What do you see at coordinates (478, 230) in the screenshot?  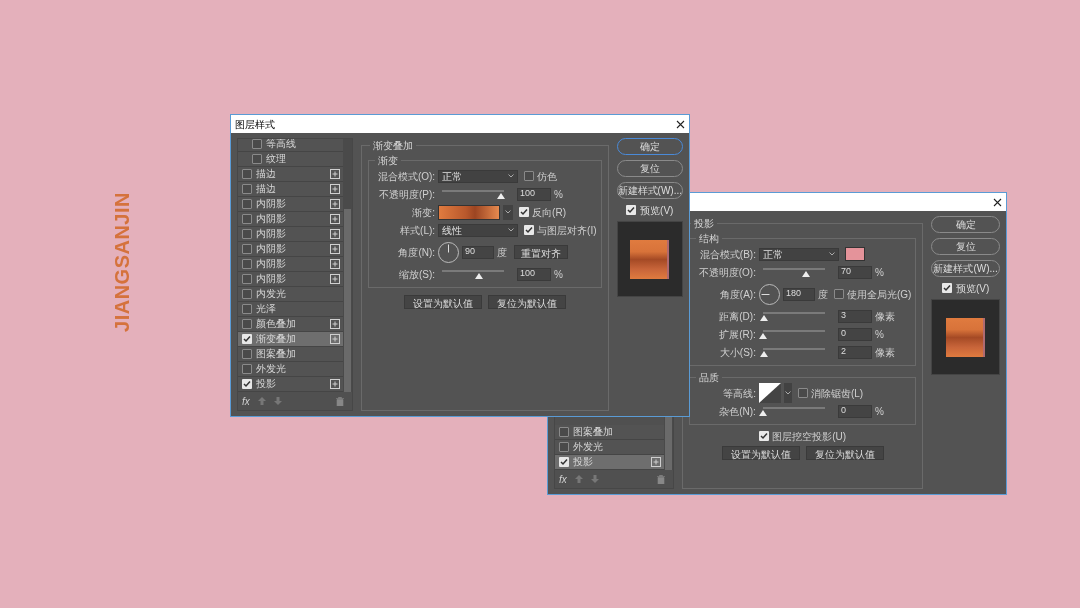 I see `select-dropdown: 线性` at bounding box center [478, 230].